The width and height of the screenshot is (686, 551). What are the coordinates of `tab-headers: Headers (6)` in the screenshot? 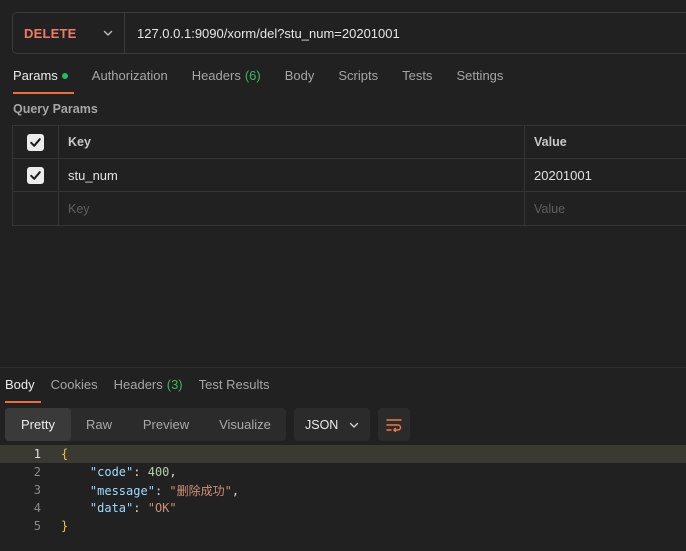 It's located at (226, 81).